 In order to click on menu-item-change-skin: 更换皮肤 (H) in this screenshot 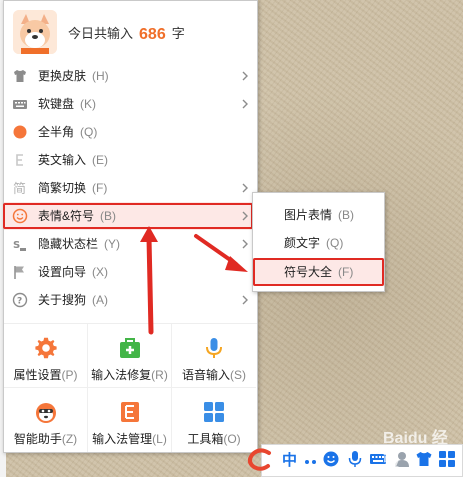, I will do `click(130, 76)`.